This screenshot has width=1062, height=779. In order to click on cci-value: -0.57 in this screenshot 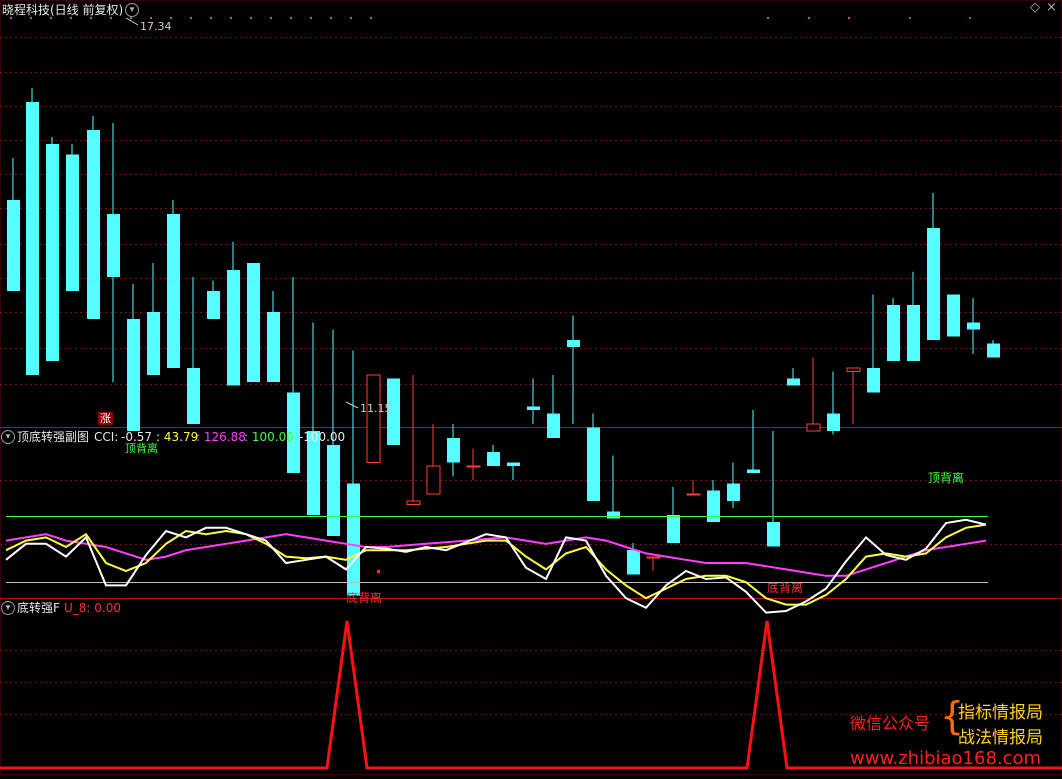, I will do `click(137, 437)`.